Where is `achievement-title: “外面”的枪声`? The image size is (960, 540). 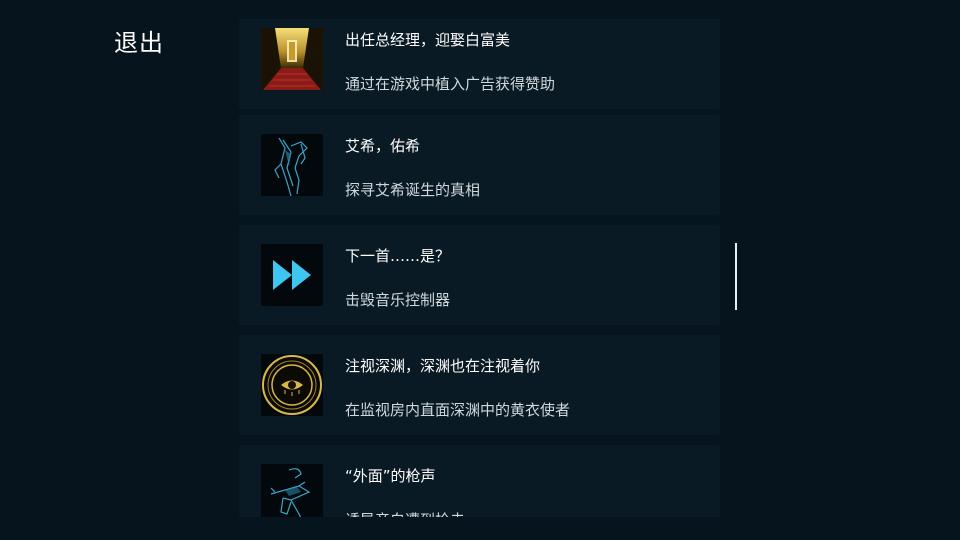
achievement-title: “外面”的枪声 is located at coordinates (390, 476).